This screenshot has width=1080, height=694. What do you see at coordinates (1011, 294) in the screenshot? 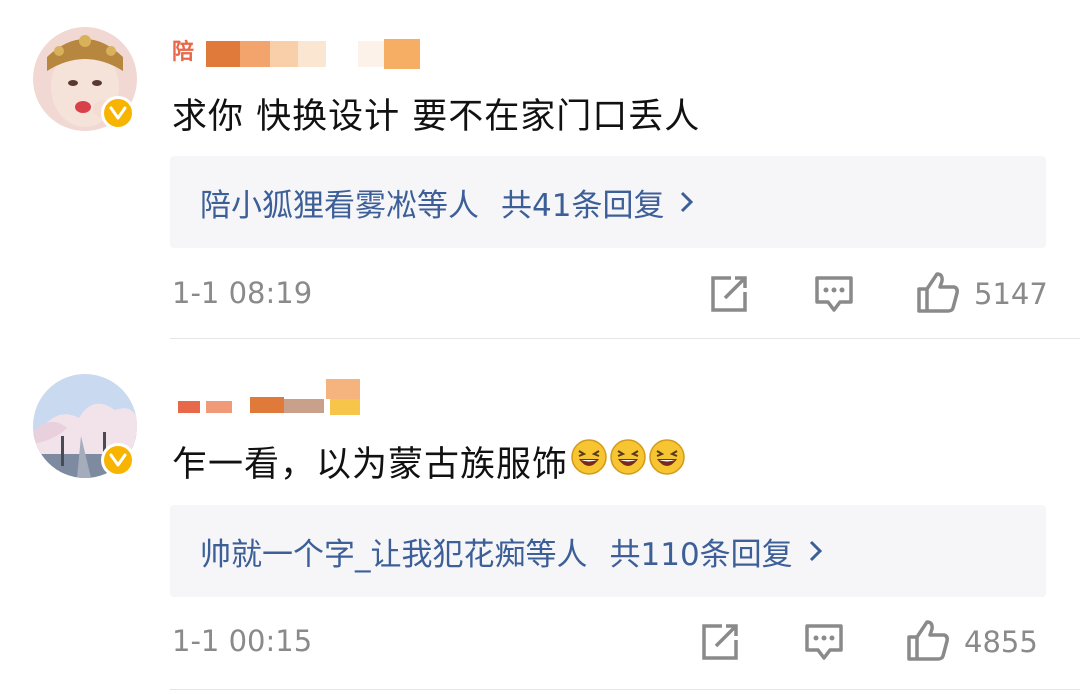
I see `like-count: 5147` at bounding box center [1011, 294].